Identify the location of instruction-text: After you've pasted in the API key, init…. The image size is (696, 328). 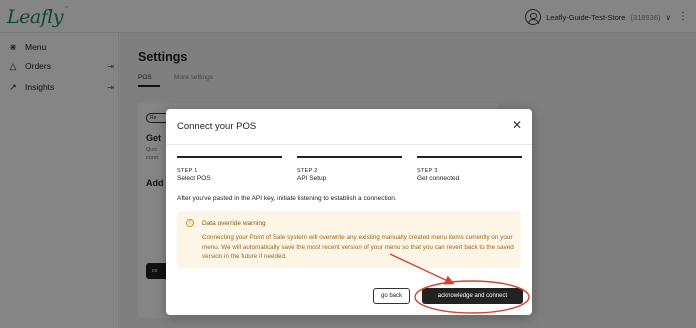
(287, 198).